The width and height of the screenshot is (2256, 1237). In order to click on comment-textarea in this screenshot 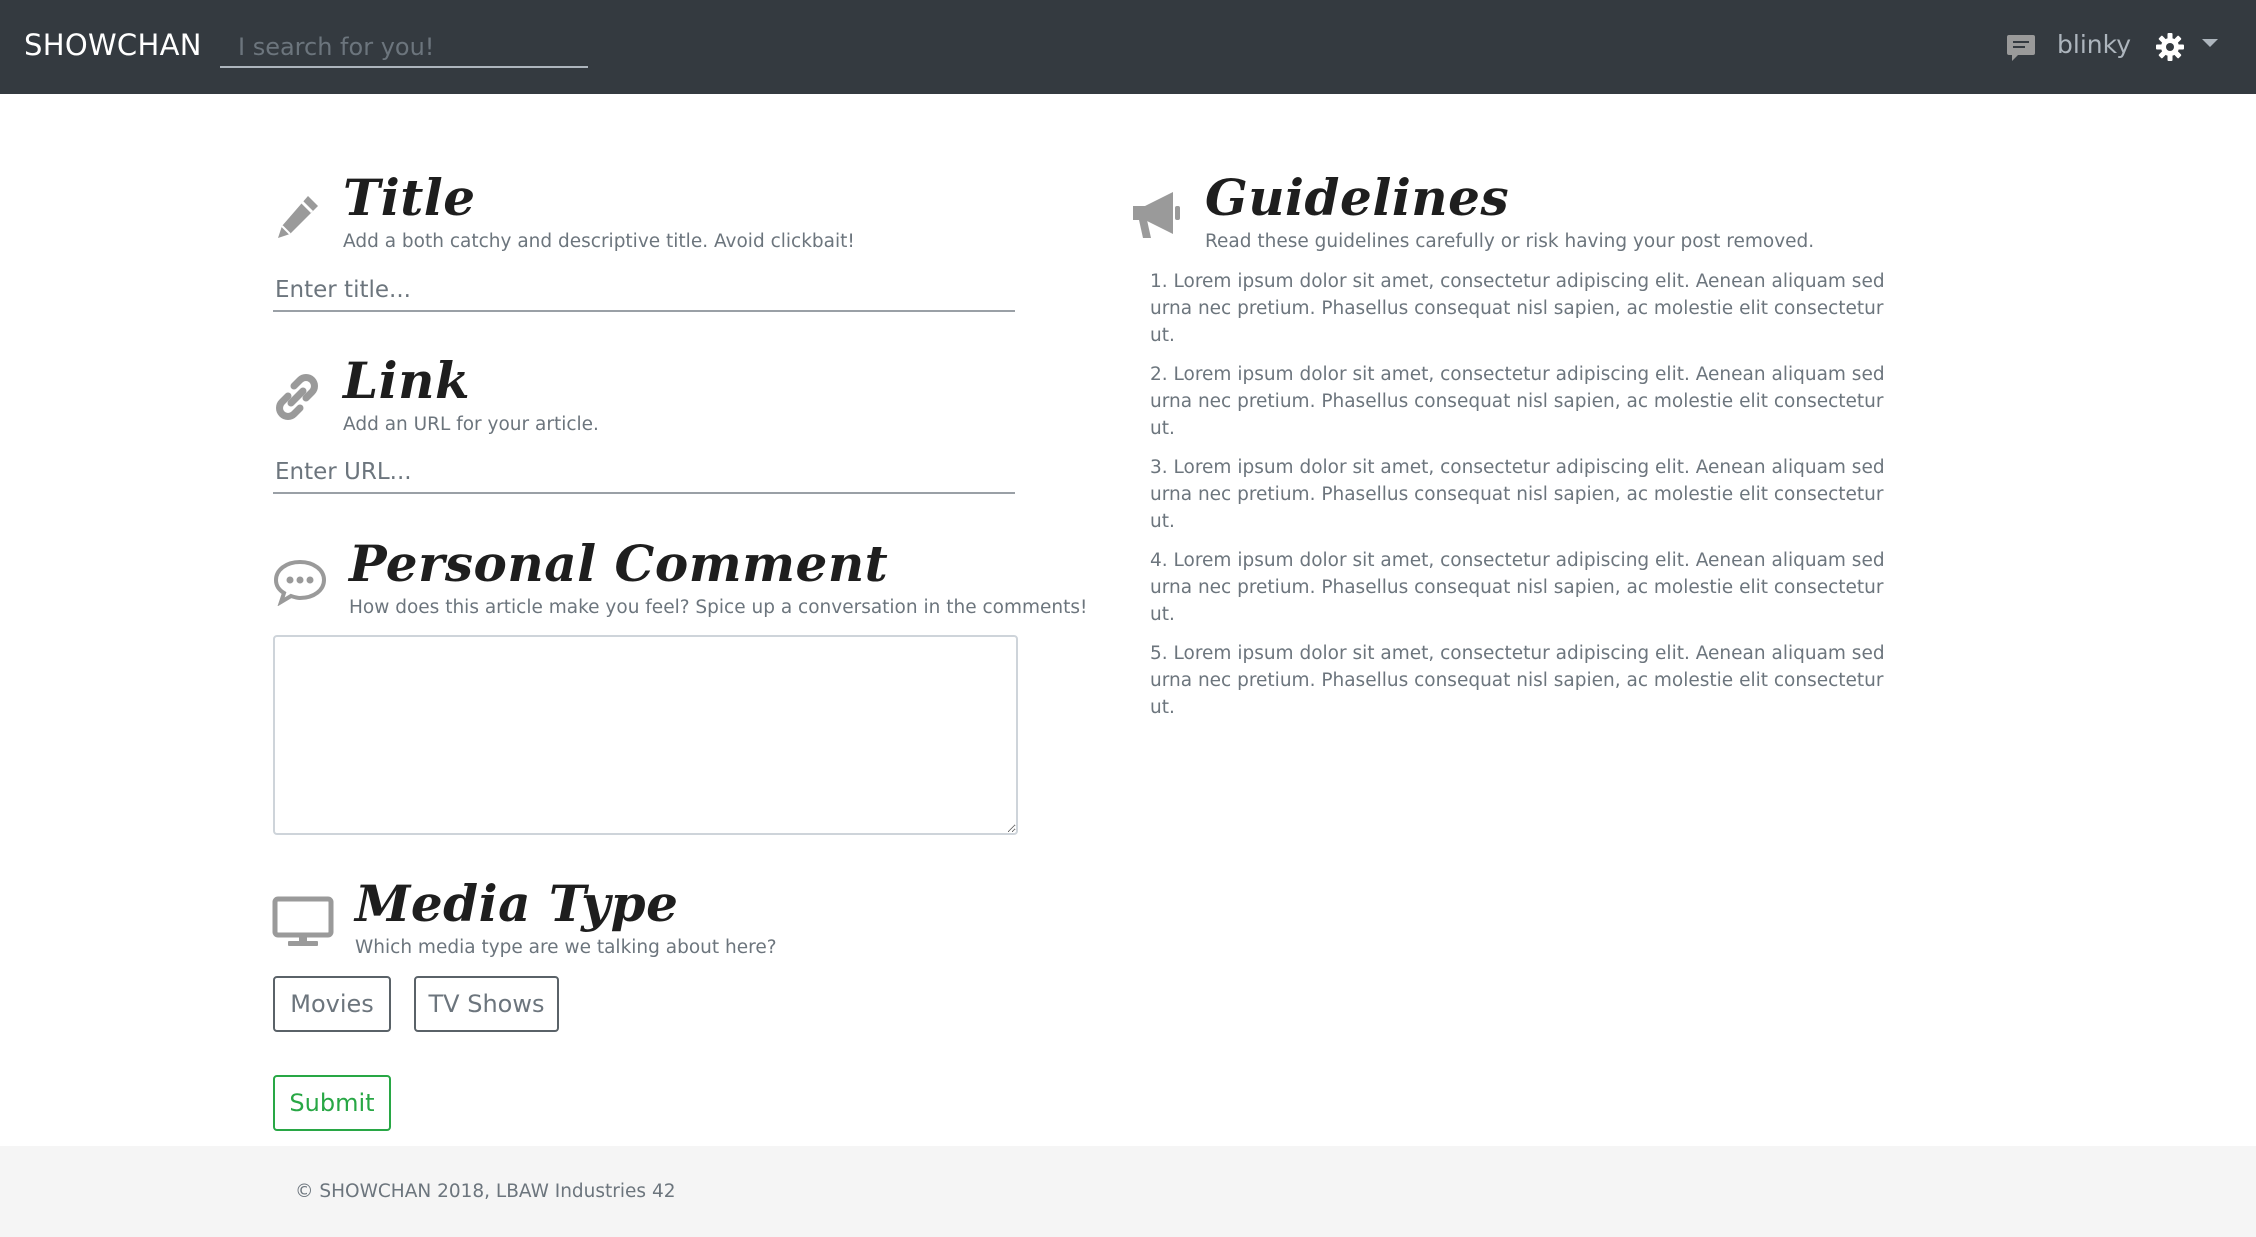, I will do `click(645, 735)`.